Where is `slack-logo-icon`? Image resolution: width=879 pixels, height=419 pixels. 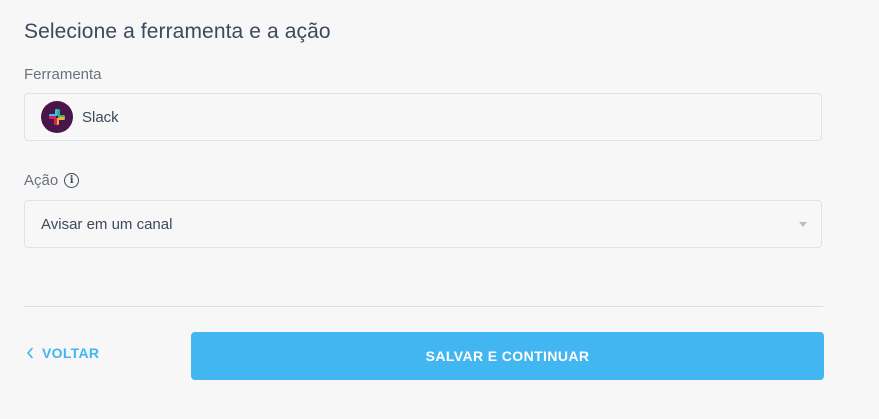 slack-logo-icon is located at coordinates (57, 117).